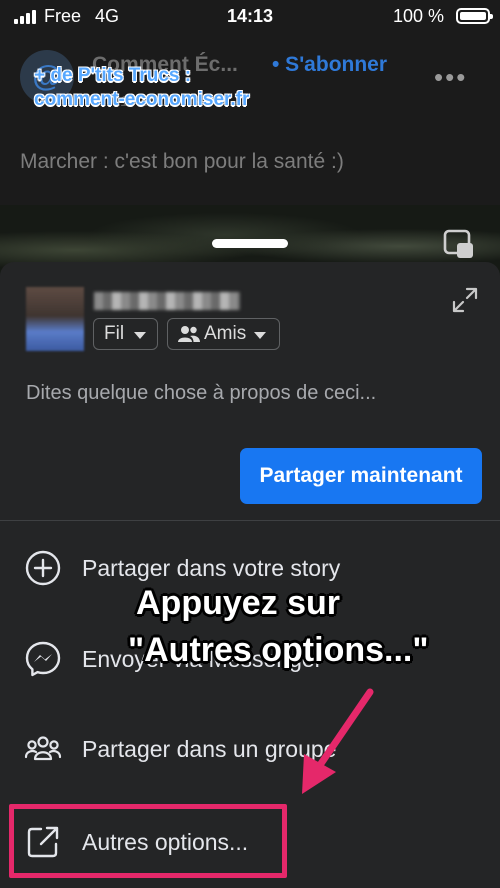  Describe the element at coordinates (338, 741) in the screenshot. I see `pointer-arrow-icon` at that location.